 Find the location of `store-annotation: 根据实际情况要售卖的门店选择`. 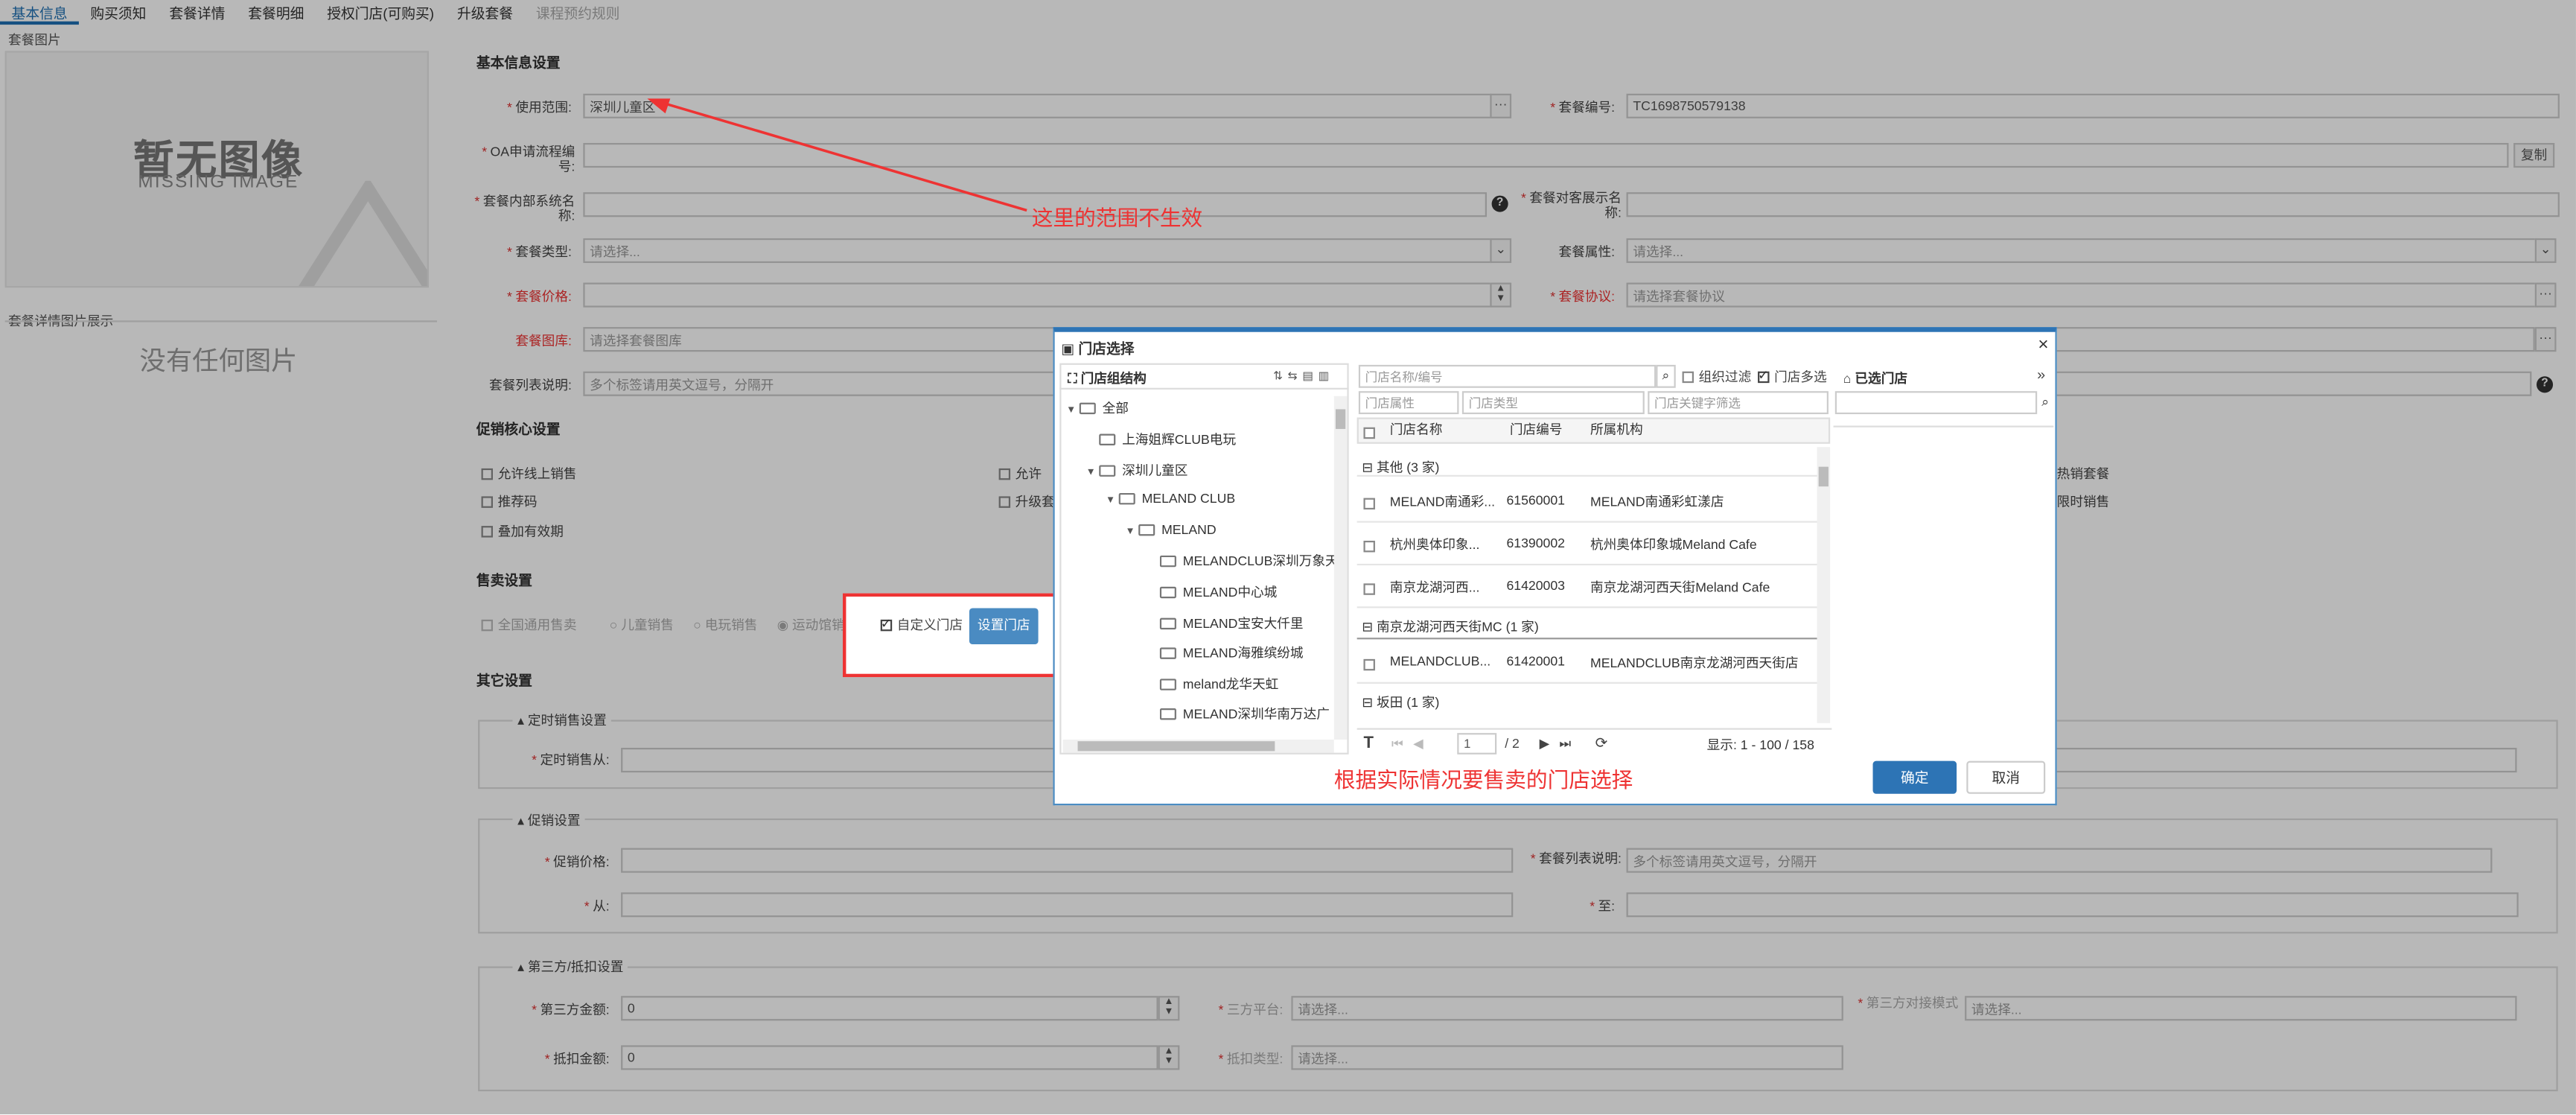

store-annotation: 根据实际情况要售卖的门店选择 is located at coordinates (1483, 779).